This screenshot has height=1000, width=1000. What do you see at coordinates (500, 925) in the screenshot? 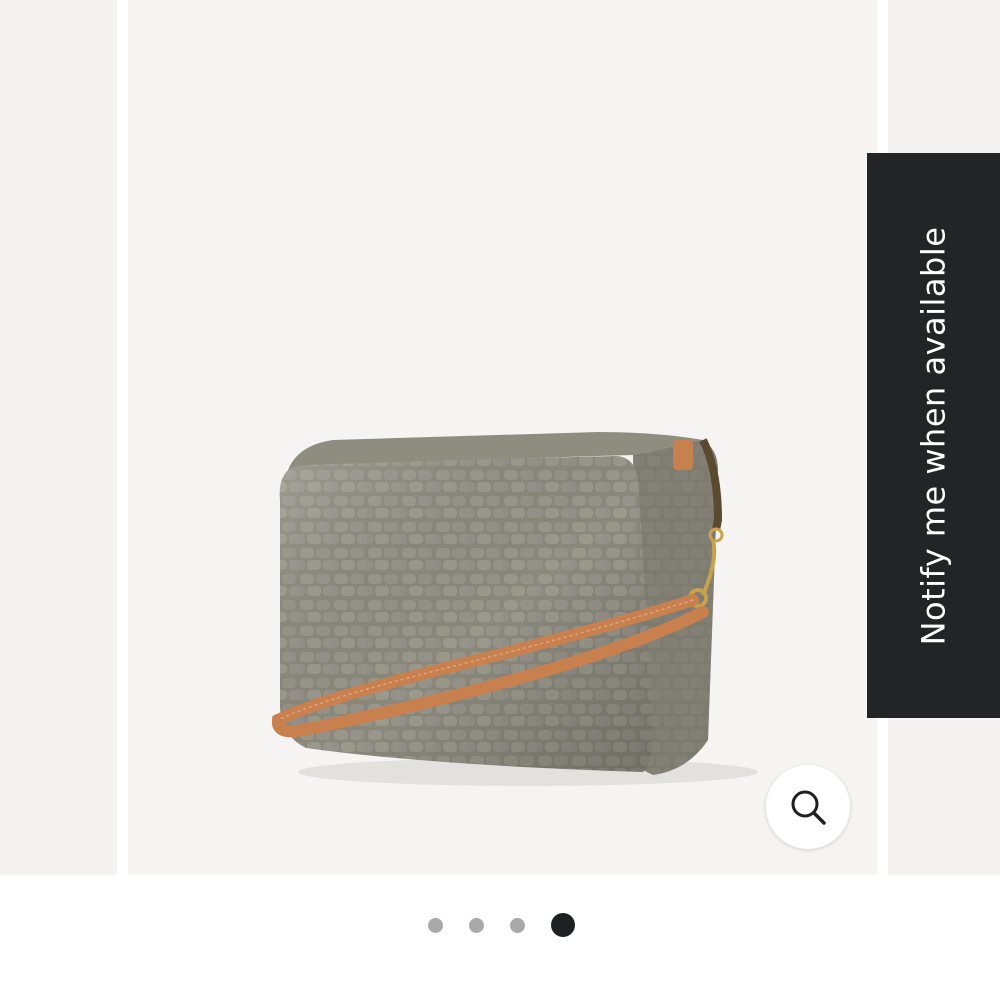
I see `carousel-pagination` at bounding box center [500, 925].